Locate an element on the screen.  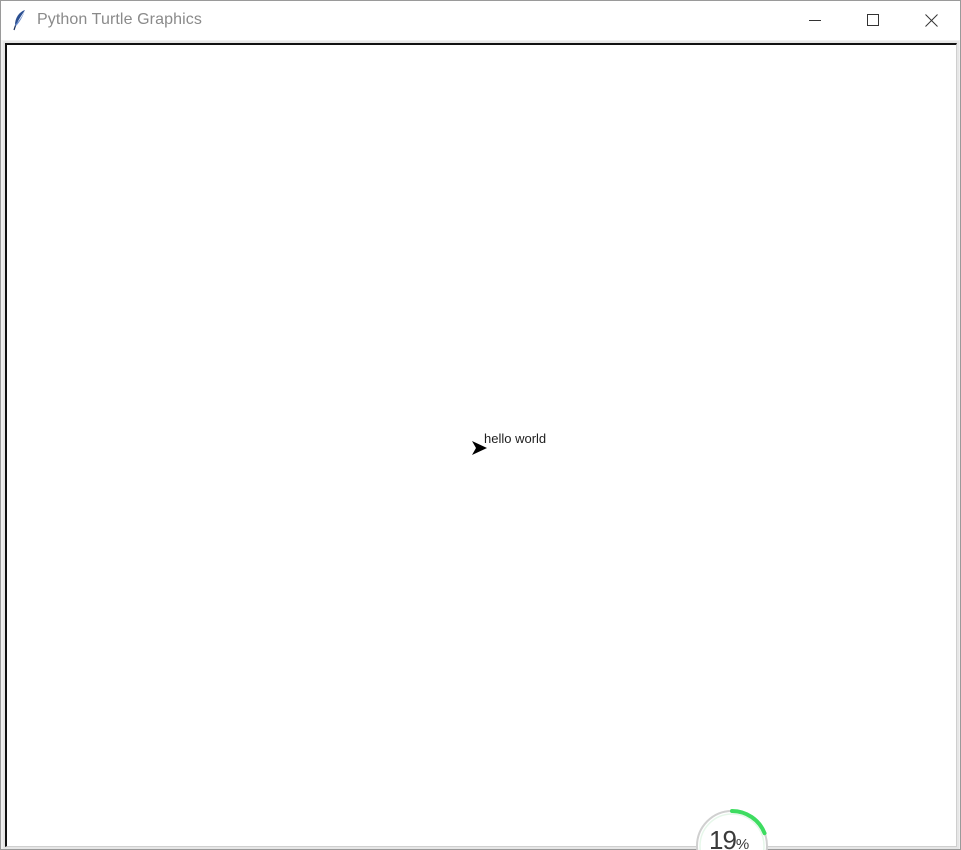
feather-icon is located at coordinates (19, 20).